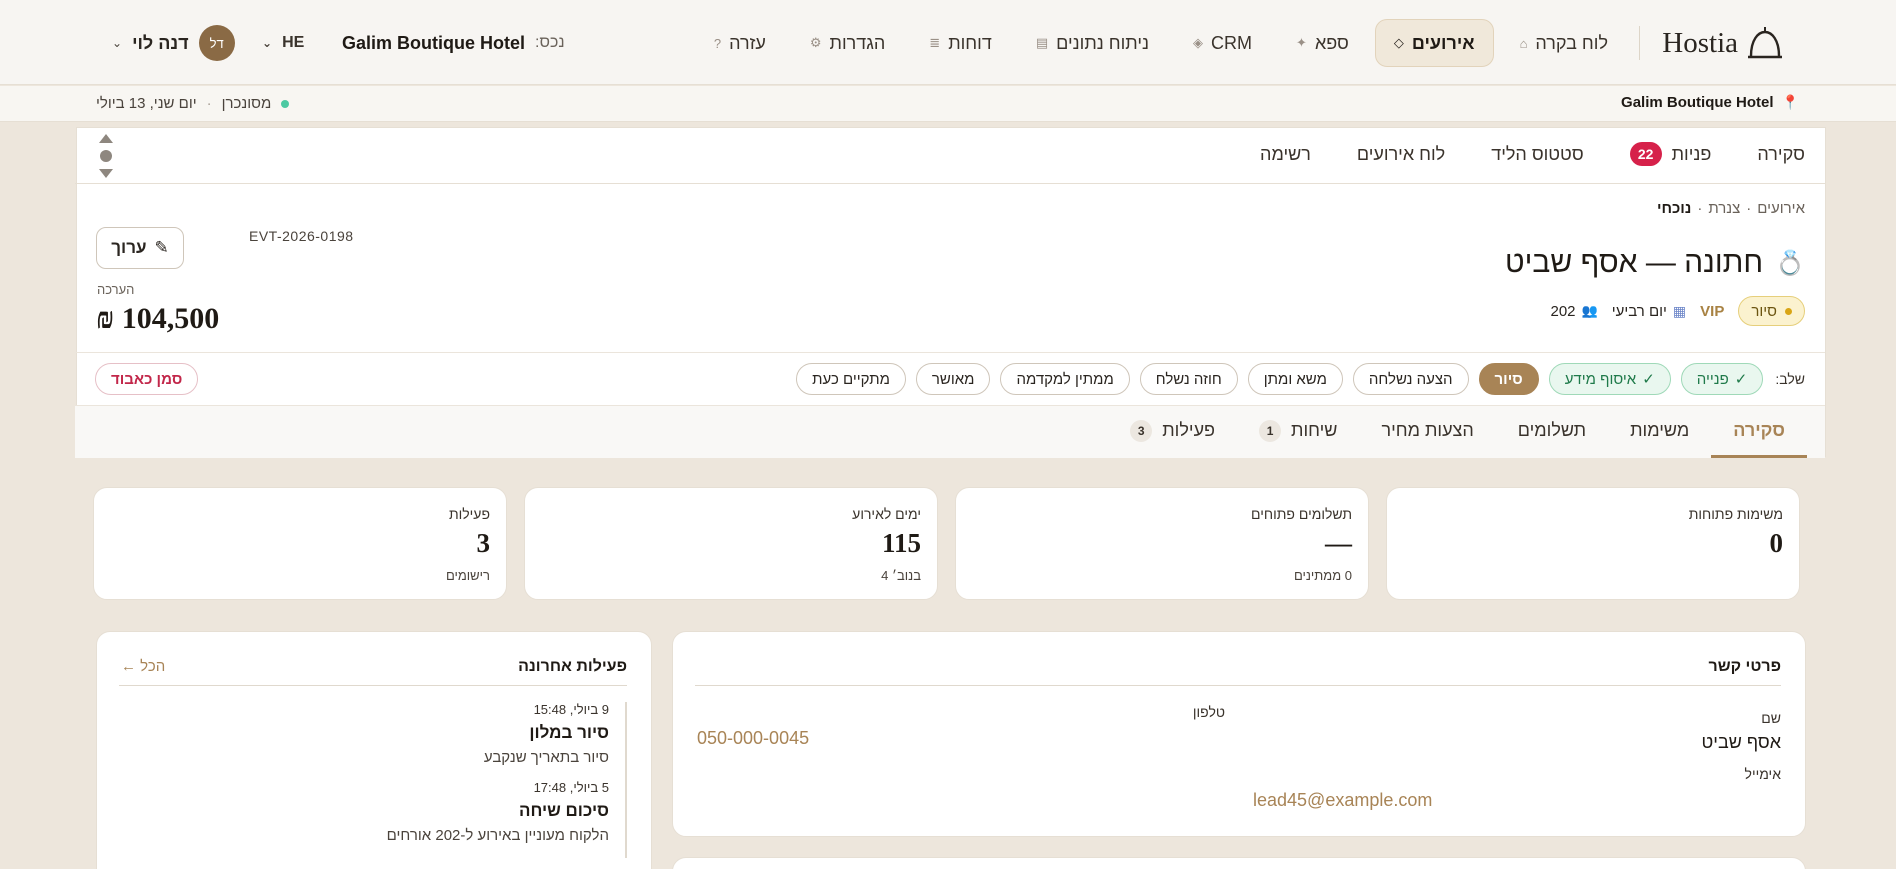 Image resolution: width=1896 pixels, height=869 pixels. What do you see at coordinates (569, 732) in the screenshot?
I see `activity-title: סיור במלון` at bounding box center [569, 732].